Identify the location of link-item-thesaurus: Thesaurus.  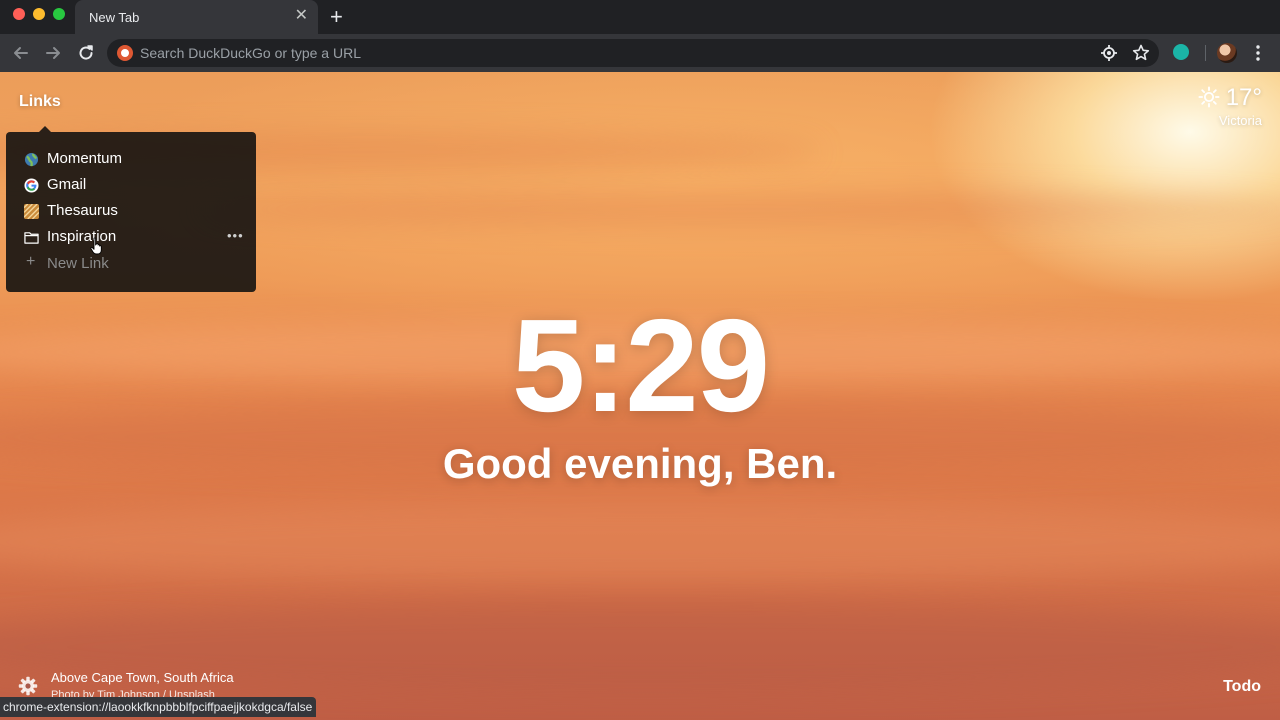
(131, 212).